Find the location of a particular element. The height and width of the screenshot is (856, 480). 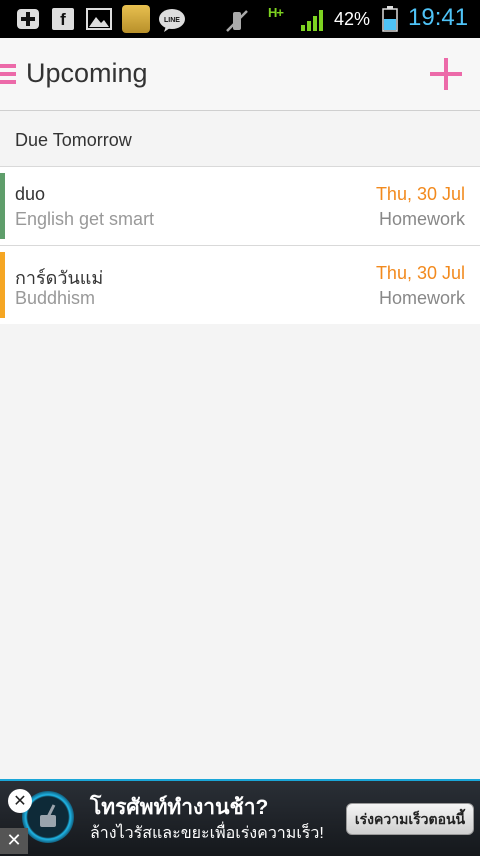

page-title: Upcoming is located at coordinates (87, 73).